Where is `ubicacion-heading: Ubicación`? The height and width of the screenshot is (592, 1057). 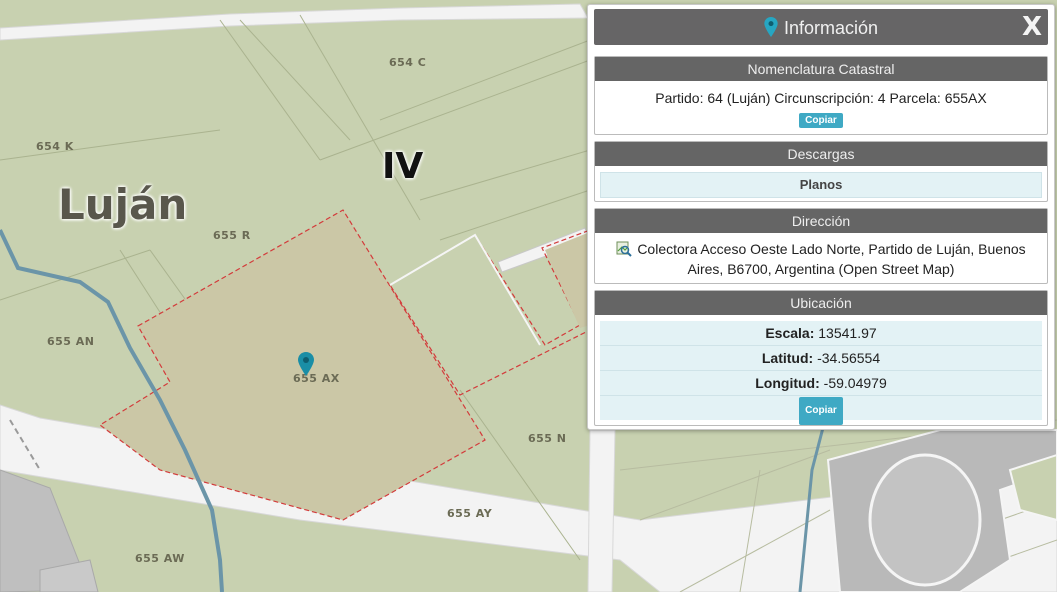
ubicacion-heading: Ubicación is located at coordinates (821, 303).